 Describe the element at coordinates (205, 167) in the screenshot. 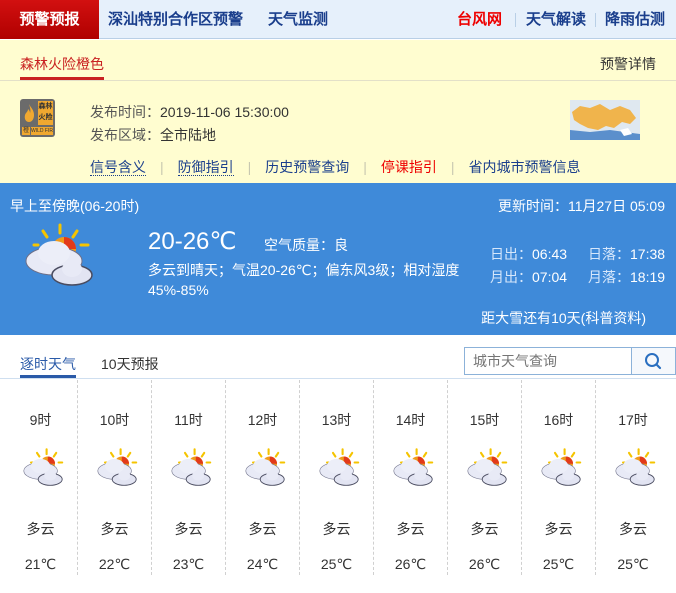

I see `link-defense-guide: 防御指引` at that location.